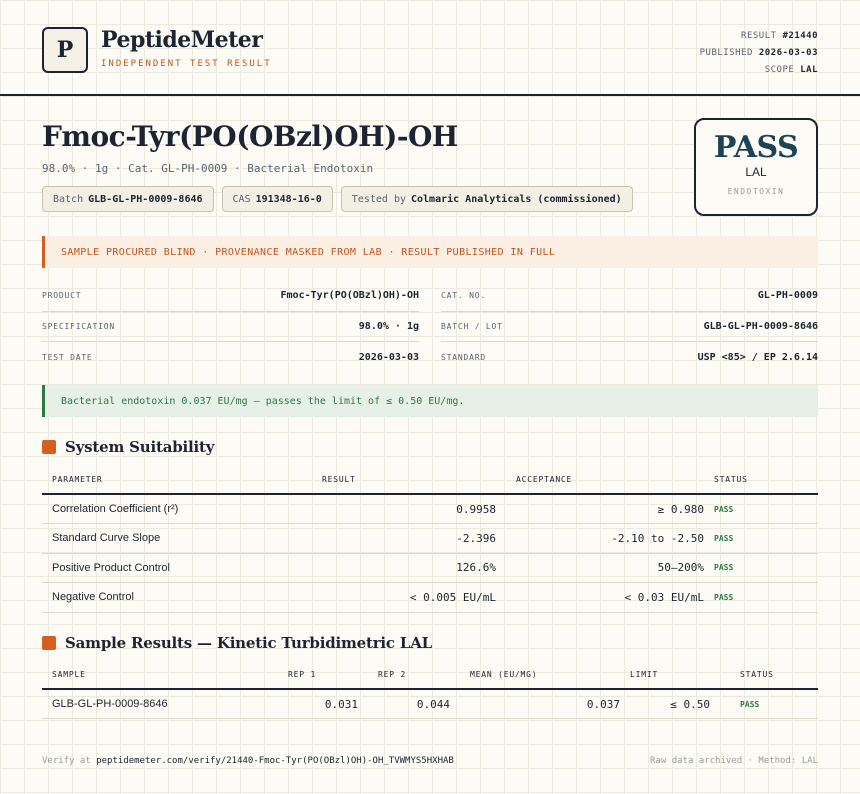 This screenshot has width=860, height=794. What do you see at coordinates (545, 704) in the screenshot?
I see `mean-cell: 0.037` at bounding box center [545, 704].